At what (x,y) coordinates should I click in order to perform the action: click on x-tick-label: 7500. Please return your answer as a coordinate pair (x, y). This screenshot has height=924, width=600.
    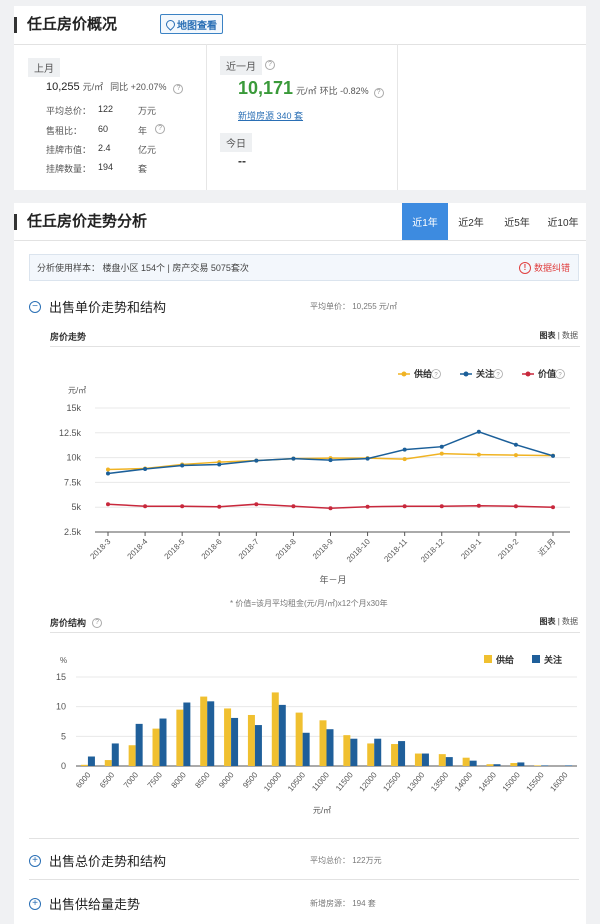
    Looking at the image, I should click on (155, 780).